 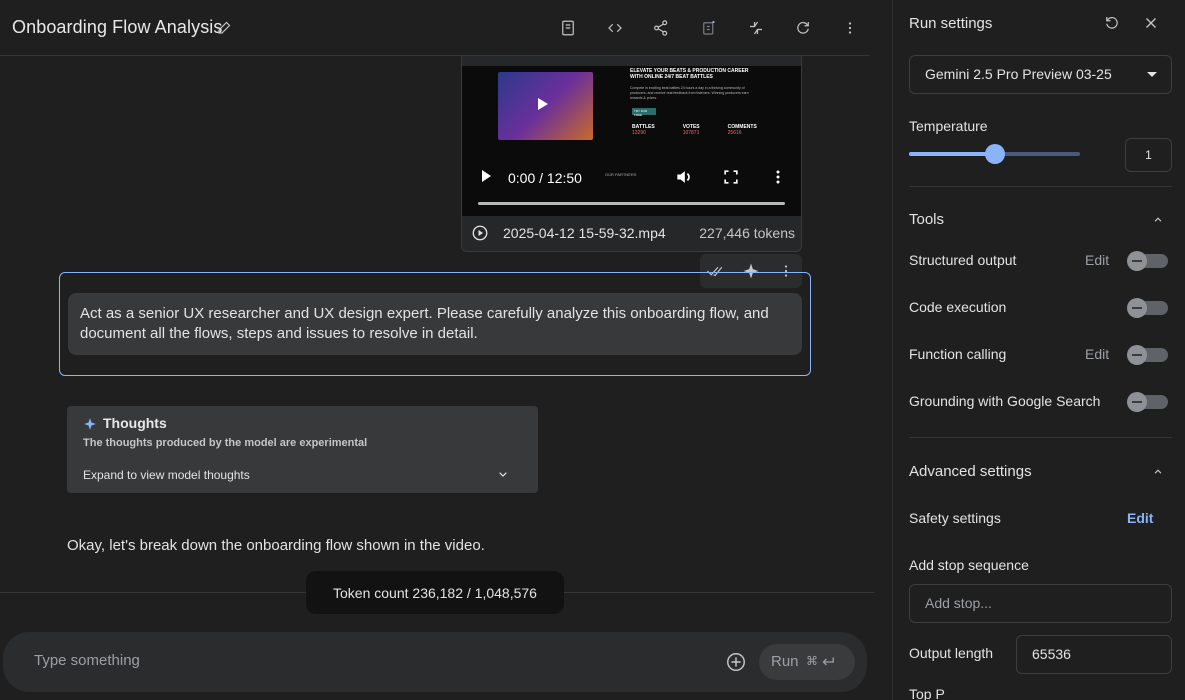 What do you see at coordinates (486, 176) in the screenshot?
I see `play-icon` at bounding box center [486, 176].